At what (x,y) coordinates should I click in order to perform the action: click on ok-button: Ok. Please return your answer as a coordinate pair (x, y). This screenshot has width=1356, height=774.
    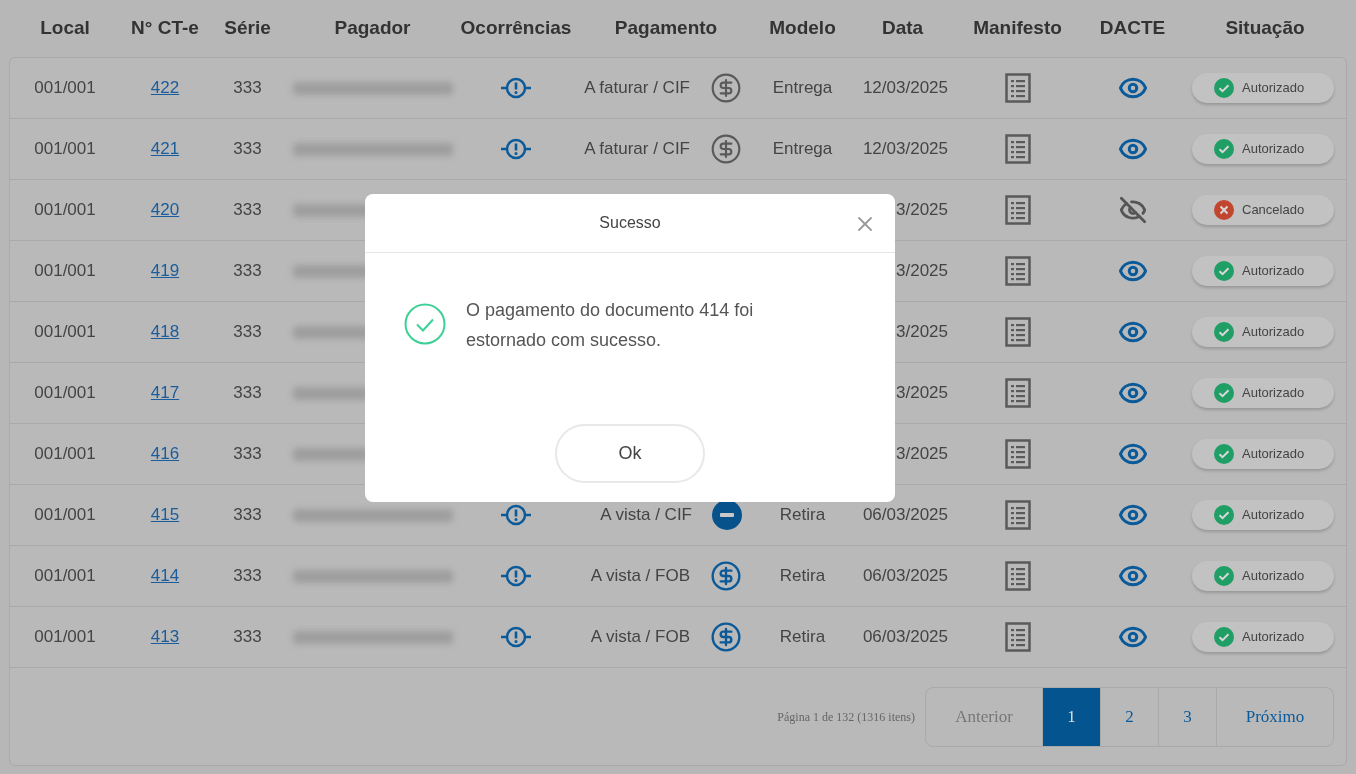
    Looking at the image, I should click on (630, 453).